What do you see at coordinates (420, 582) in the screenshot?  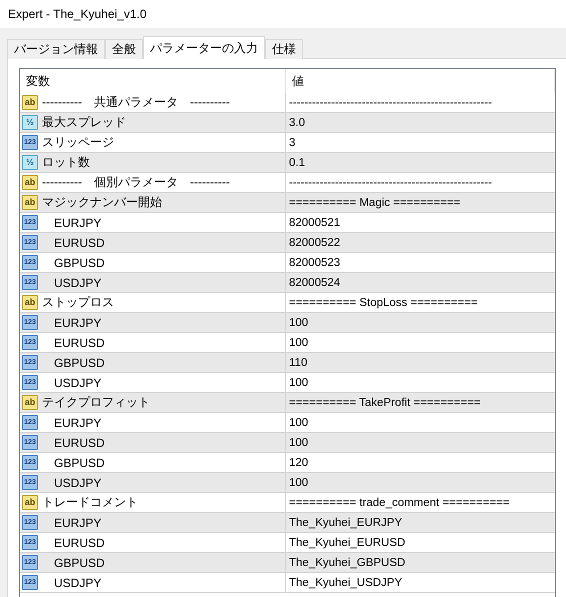 I see `parameter-value: The_Kyuhei_USDJPY` at bounding box center [420, 582].